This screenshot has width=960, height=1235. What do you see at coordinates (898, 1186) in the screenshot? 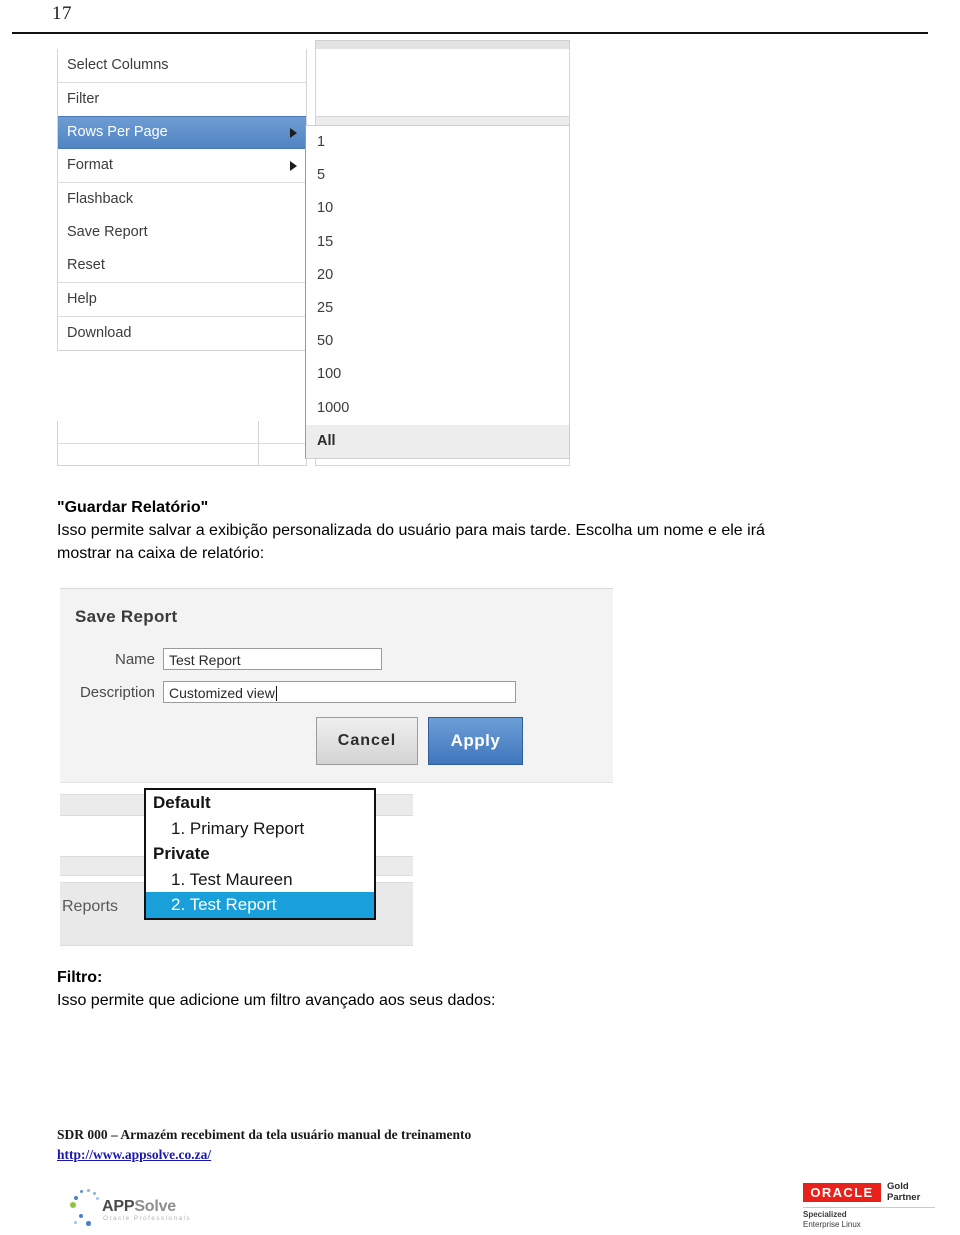
I see `oracle-partner-line1: Gold` at bounding box center [898, 1186].